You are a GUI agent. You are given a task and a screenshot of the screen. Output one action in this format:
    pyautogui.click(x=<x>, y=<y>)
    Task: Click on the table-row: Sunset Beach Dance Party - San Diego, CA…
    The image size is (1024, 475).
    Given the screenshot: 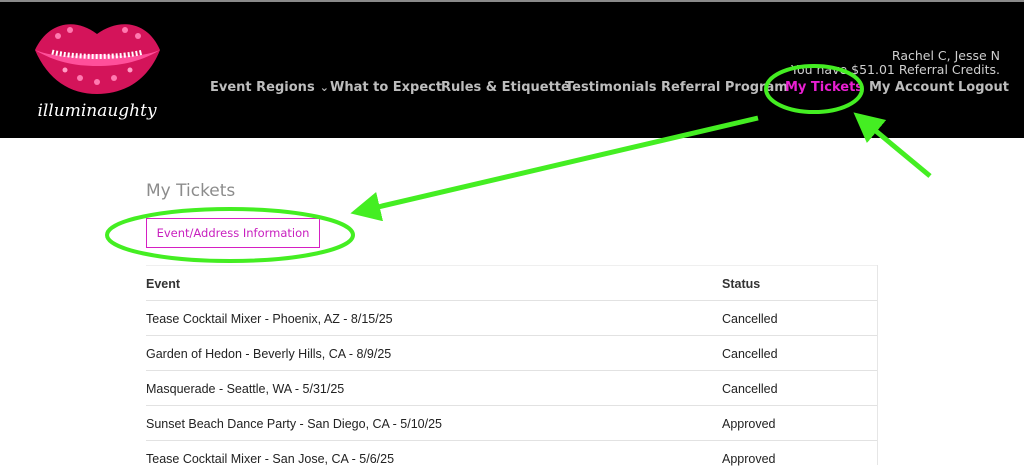 What is the action you would take?
    pyautogui.click(x=512, y=422)
    